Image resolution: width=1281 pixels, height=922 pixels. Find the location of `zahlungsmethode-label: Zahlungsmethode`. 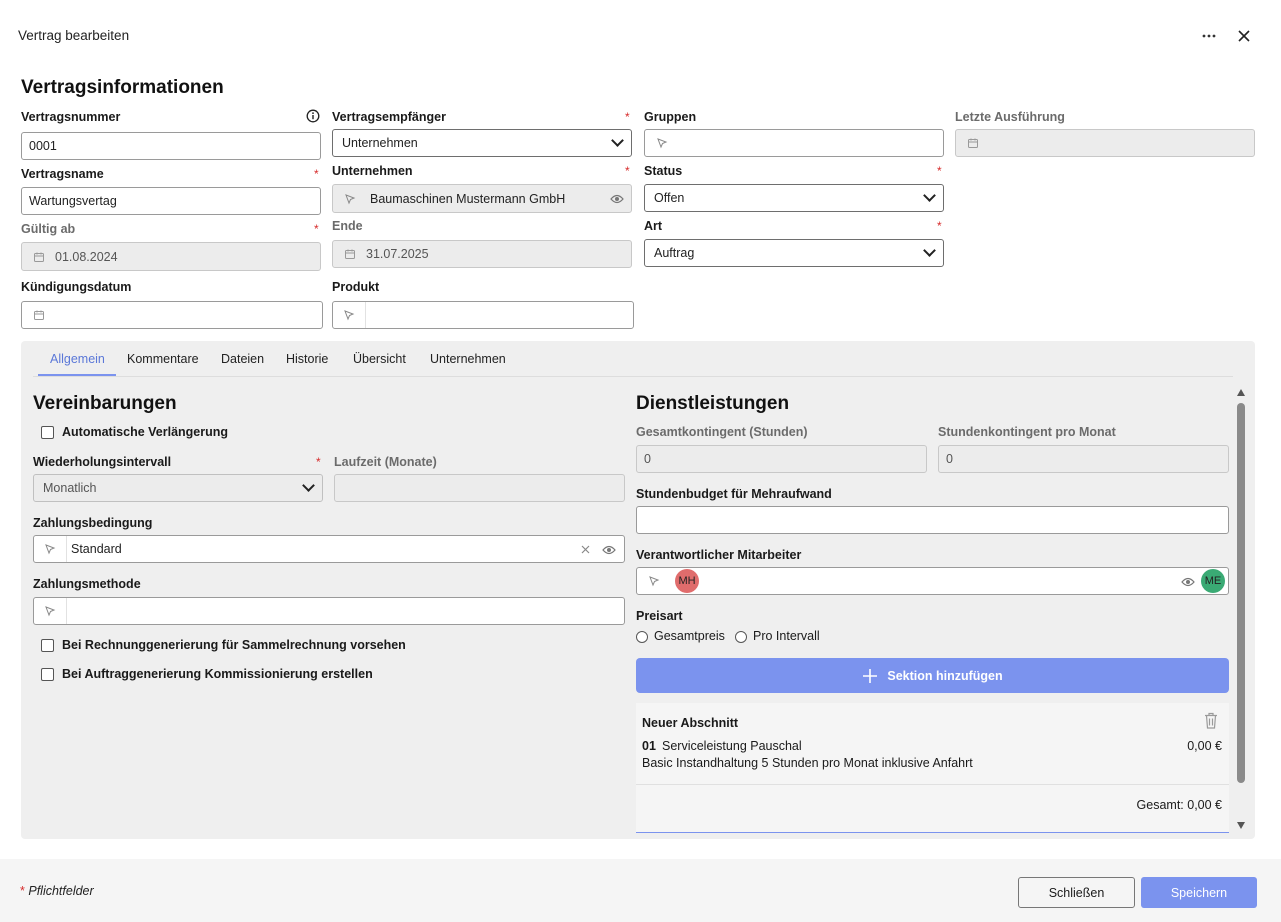

zahlungsmethode-label: Zahlungsmethode is located at coordinates (87, 584).